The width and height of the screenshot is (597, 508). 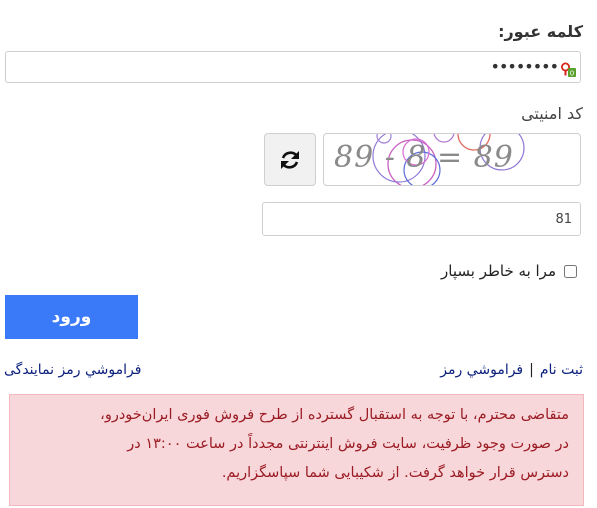 What do you see at coordinates (568, 69) in the screenshot?
I see `password-manager-icon: 0` at bounding box center [568, 69].